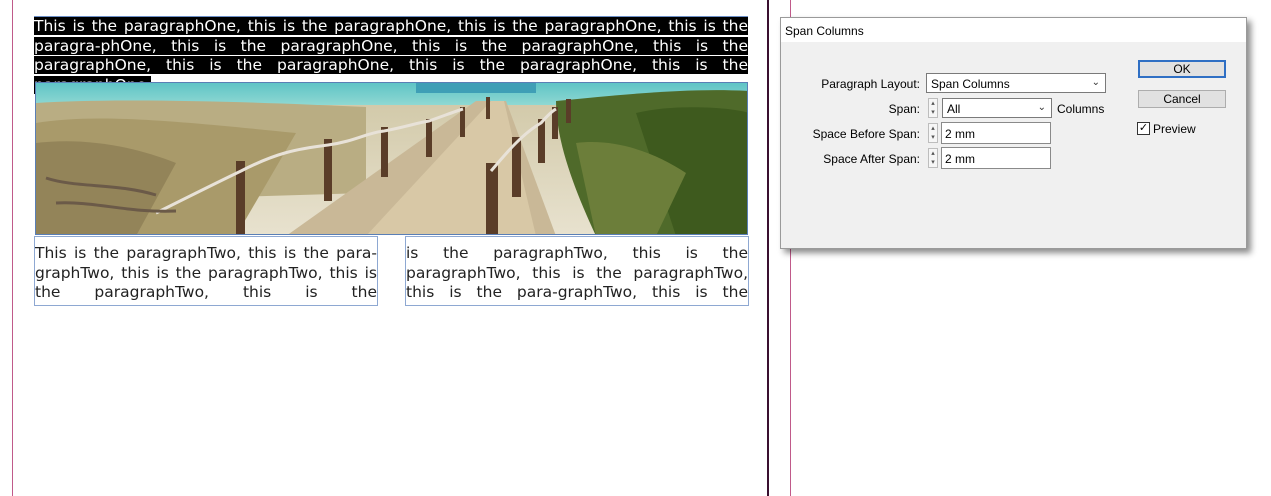  Describe the element at coordinates (1016, 83) in the screenshot. I see `paragraph-layout-select: Span Columns ⌄` at that location.